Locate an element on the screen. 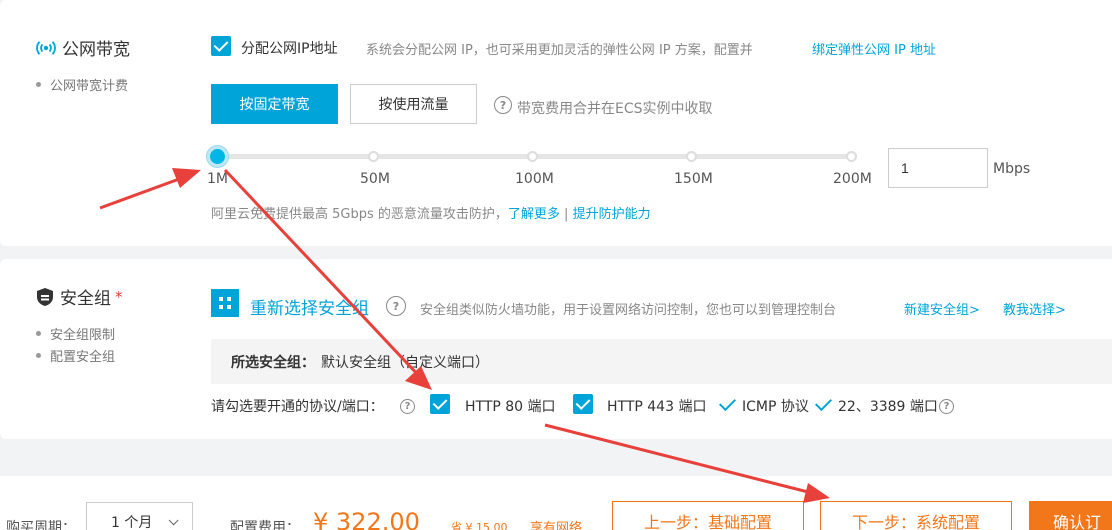  billing-help-icon: ? is located at coordinates (503, 105).